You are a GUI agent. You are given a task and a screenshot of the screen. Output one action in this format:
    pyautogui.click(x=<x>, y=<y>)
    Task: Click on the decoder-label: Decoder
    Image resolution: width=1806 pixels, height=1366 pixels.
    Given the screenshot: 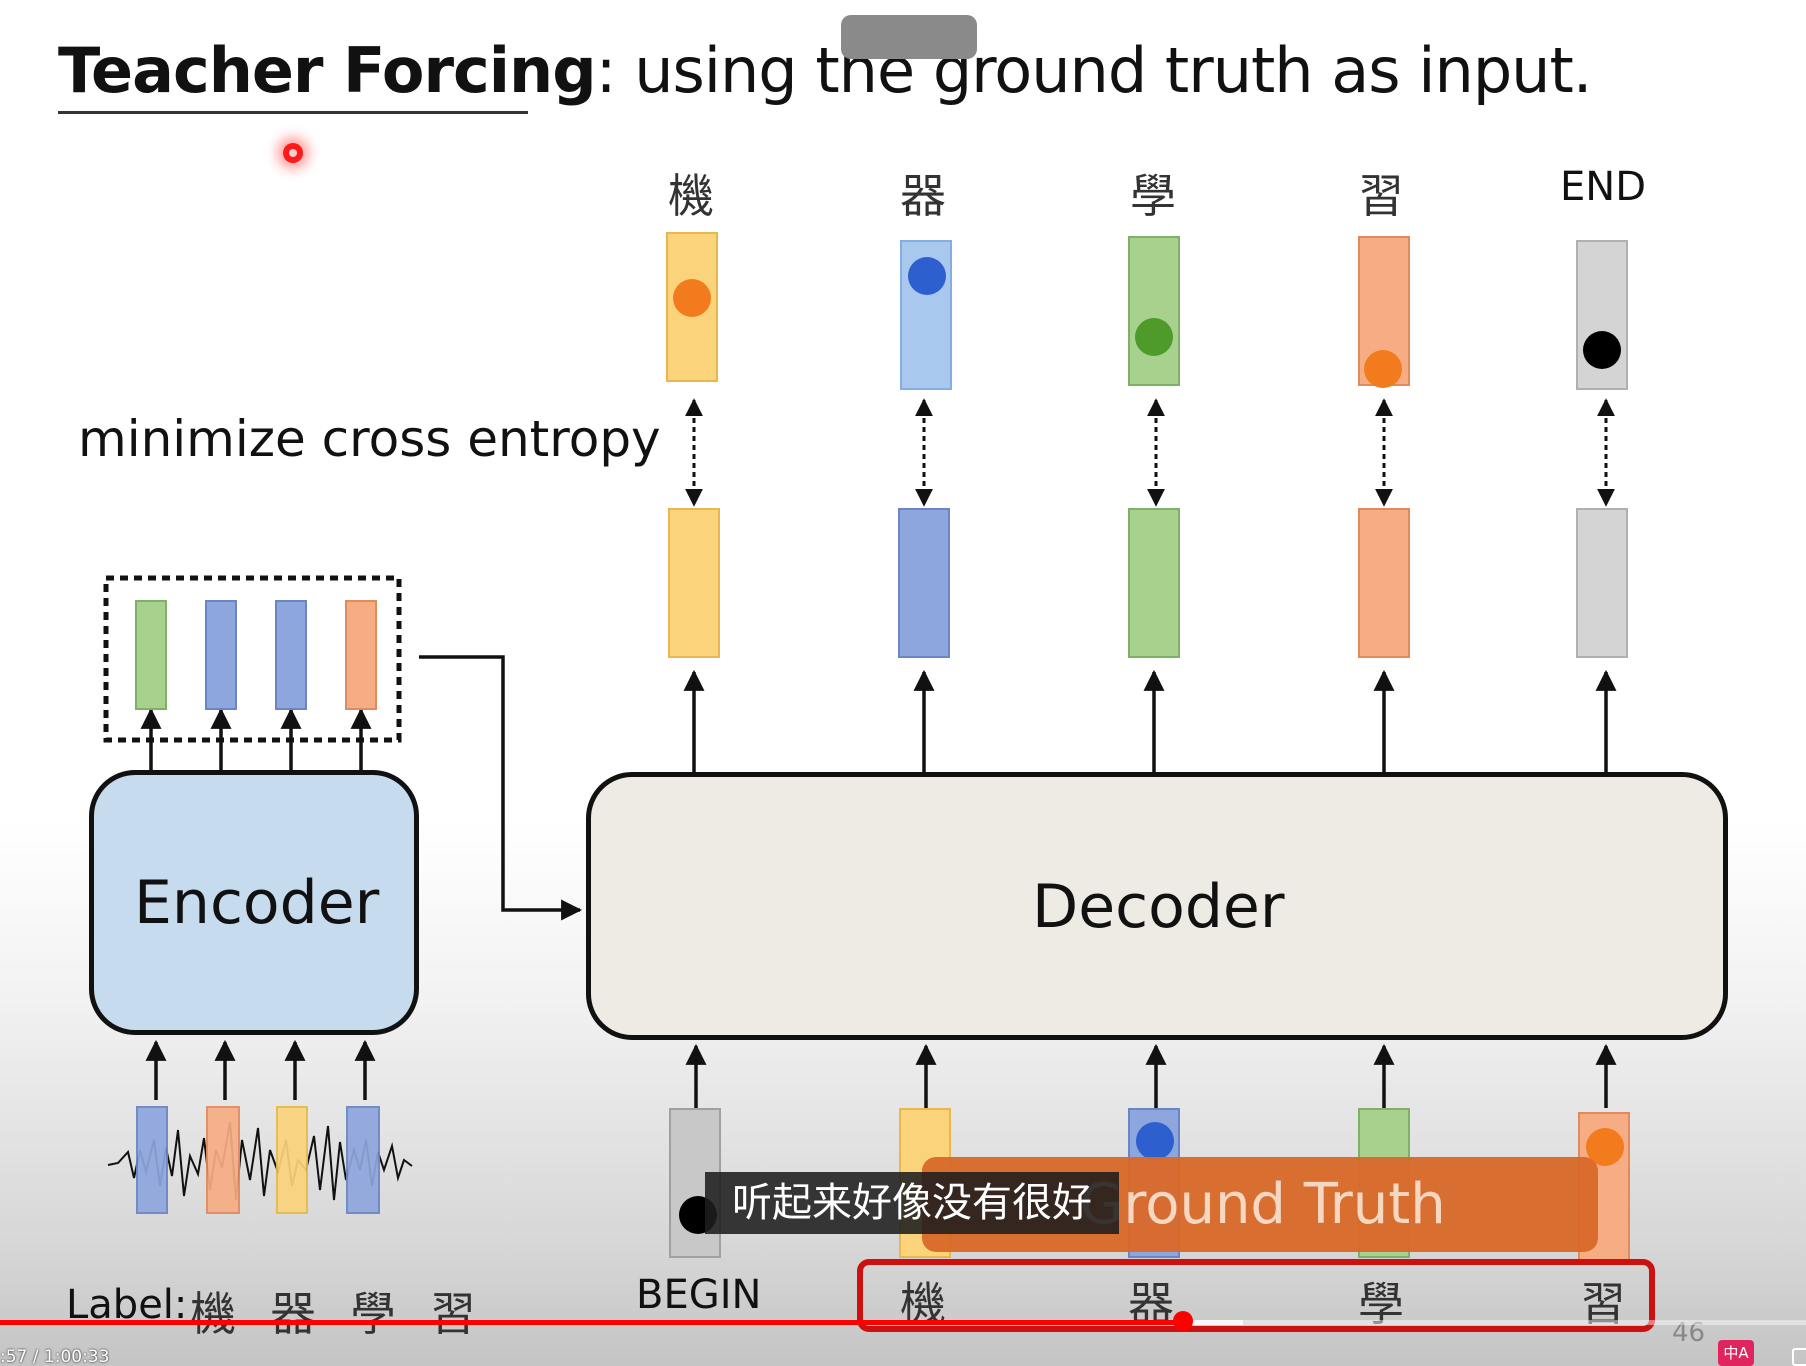 What is the action you would take?
    pyautogui.click(x=1158, y=907)
    